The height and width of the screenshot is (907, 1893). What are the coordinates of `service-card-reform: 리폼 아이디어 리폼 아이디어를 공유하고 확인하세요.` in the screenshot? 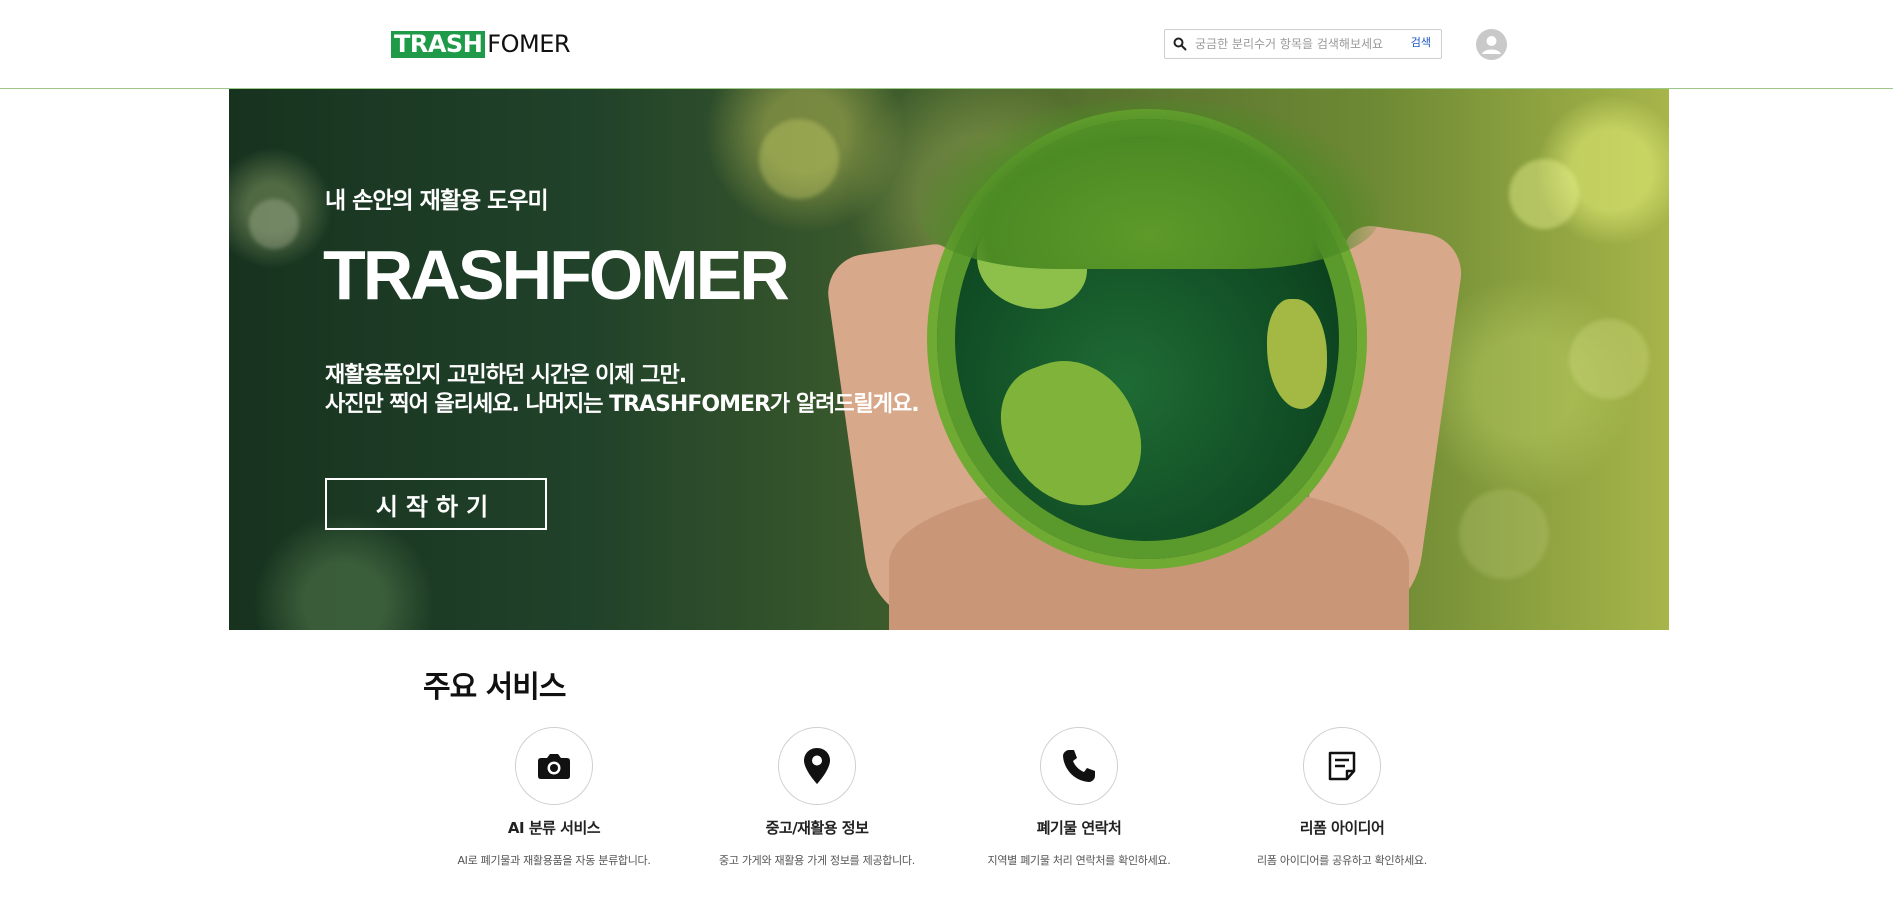 It's located at (1342, 797).